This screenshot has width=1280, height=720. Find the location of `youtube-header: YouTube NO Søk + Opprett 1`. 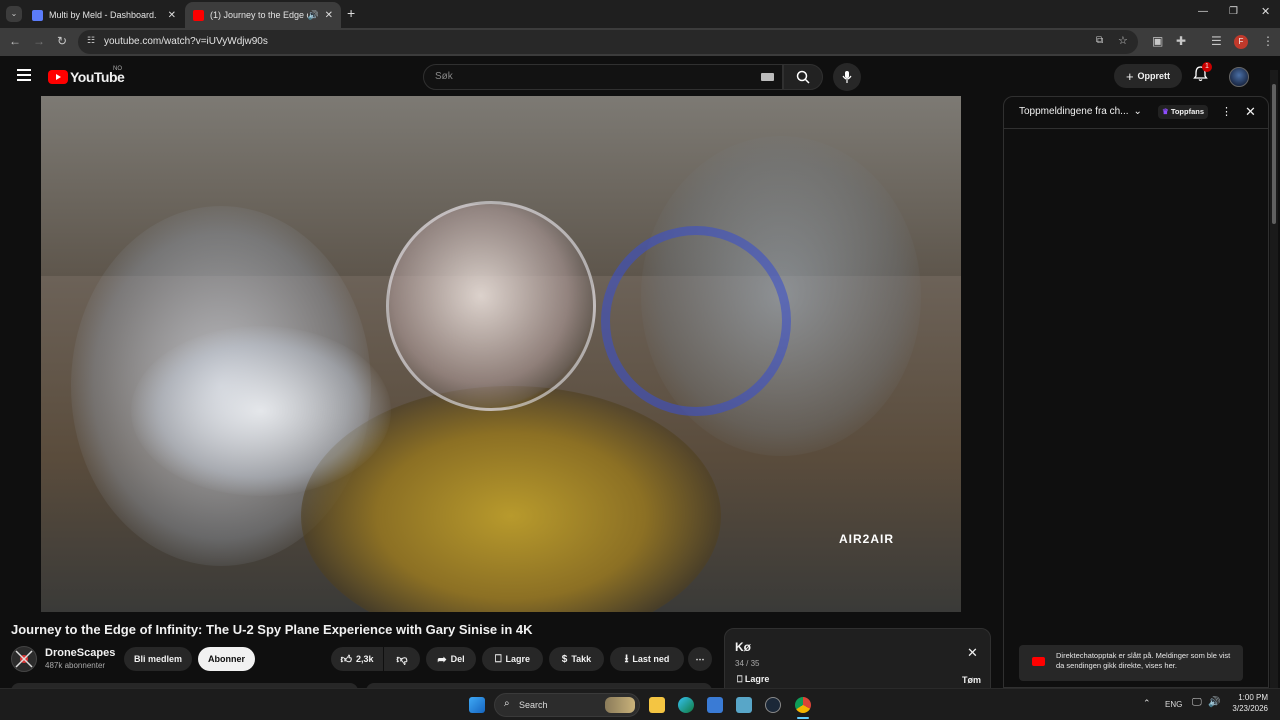

youtube-header: YouTube NO Søk + Opprett 1 is located at coordinates (640, 76).